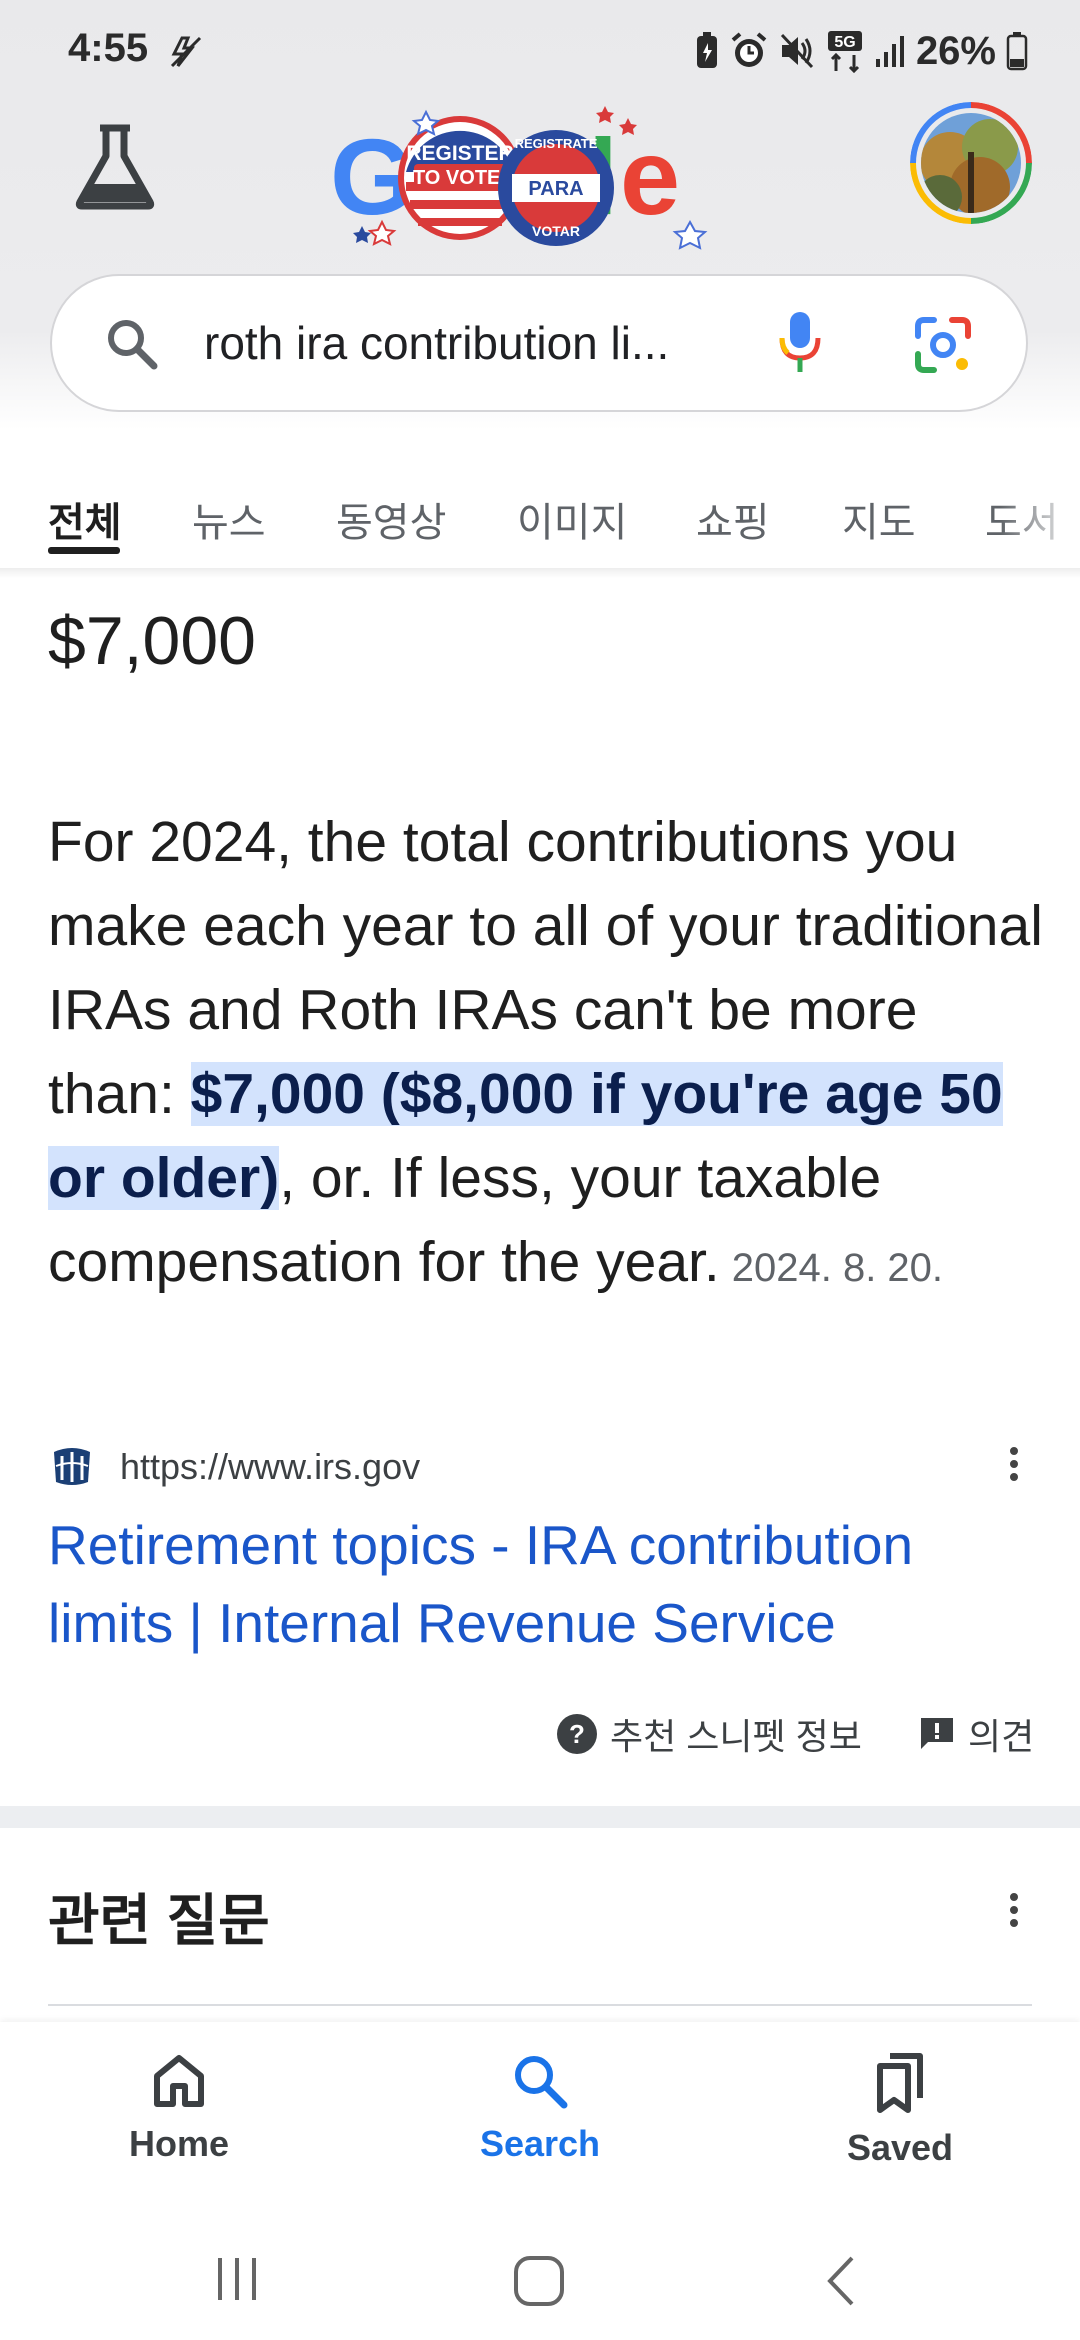  What do you see at coordinates (650, 176) in the screenshot?
I see `svg-text: e` at bounding box center [650, 176].